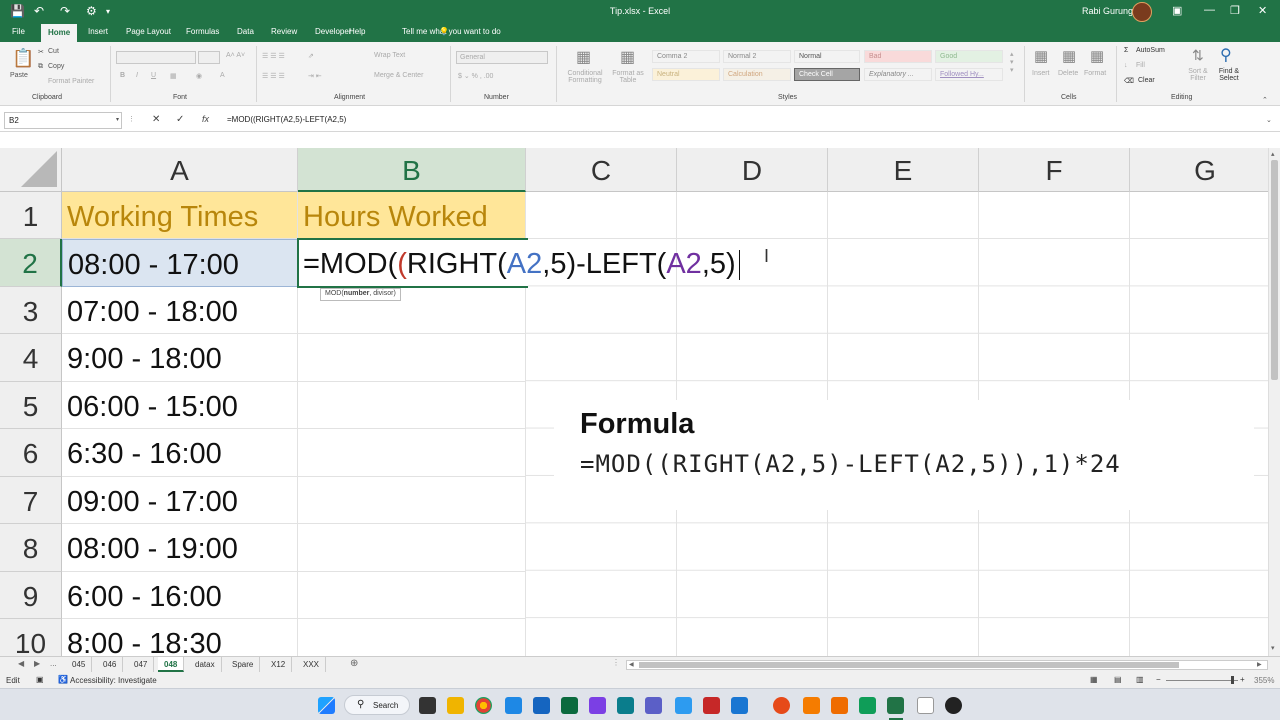  Describe the element at coordinates (909, 665) in the screenshot. I see `horizontal-scroll-thumb` at that location.